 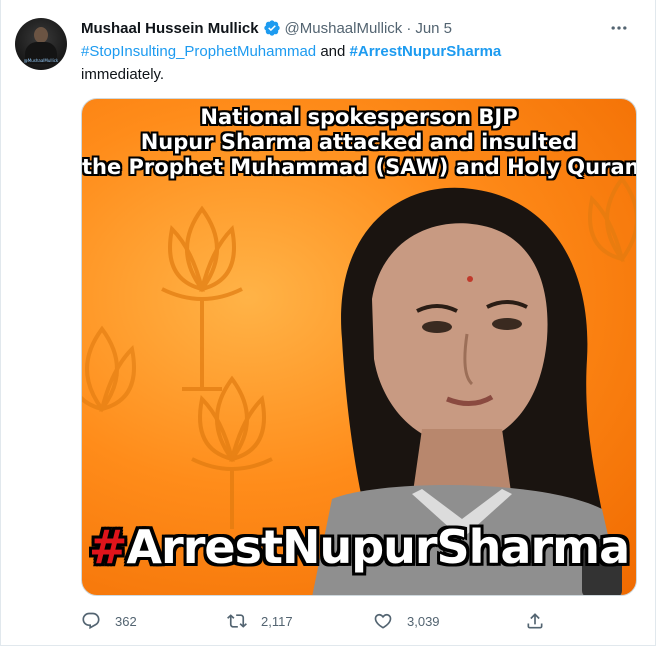 What do you see at coordinates (41, 44) in the screenshot?
I see `avatar: @MushaalMullick` at bounding box center [41, 44].